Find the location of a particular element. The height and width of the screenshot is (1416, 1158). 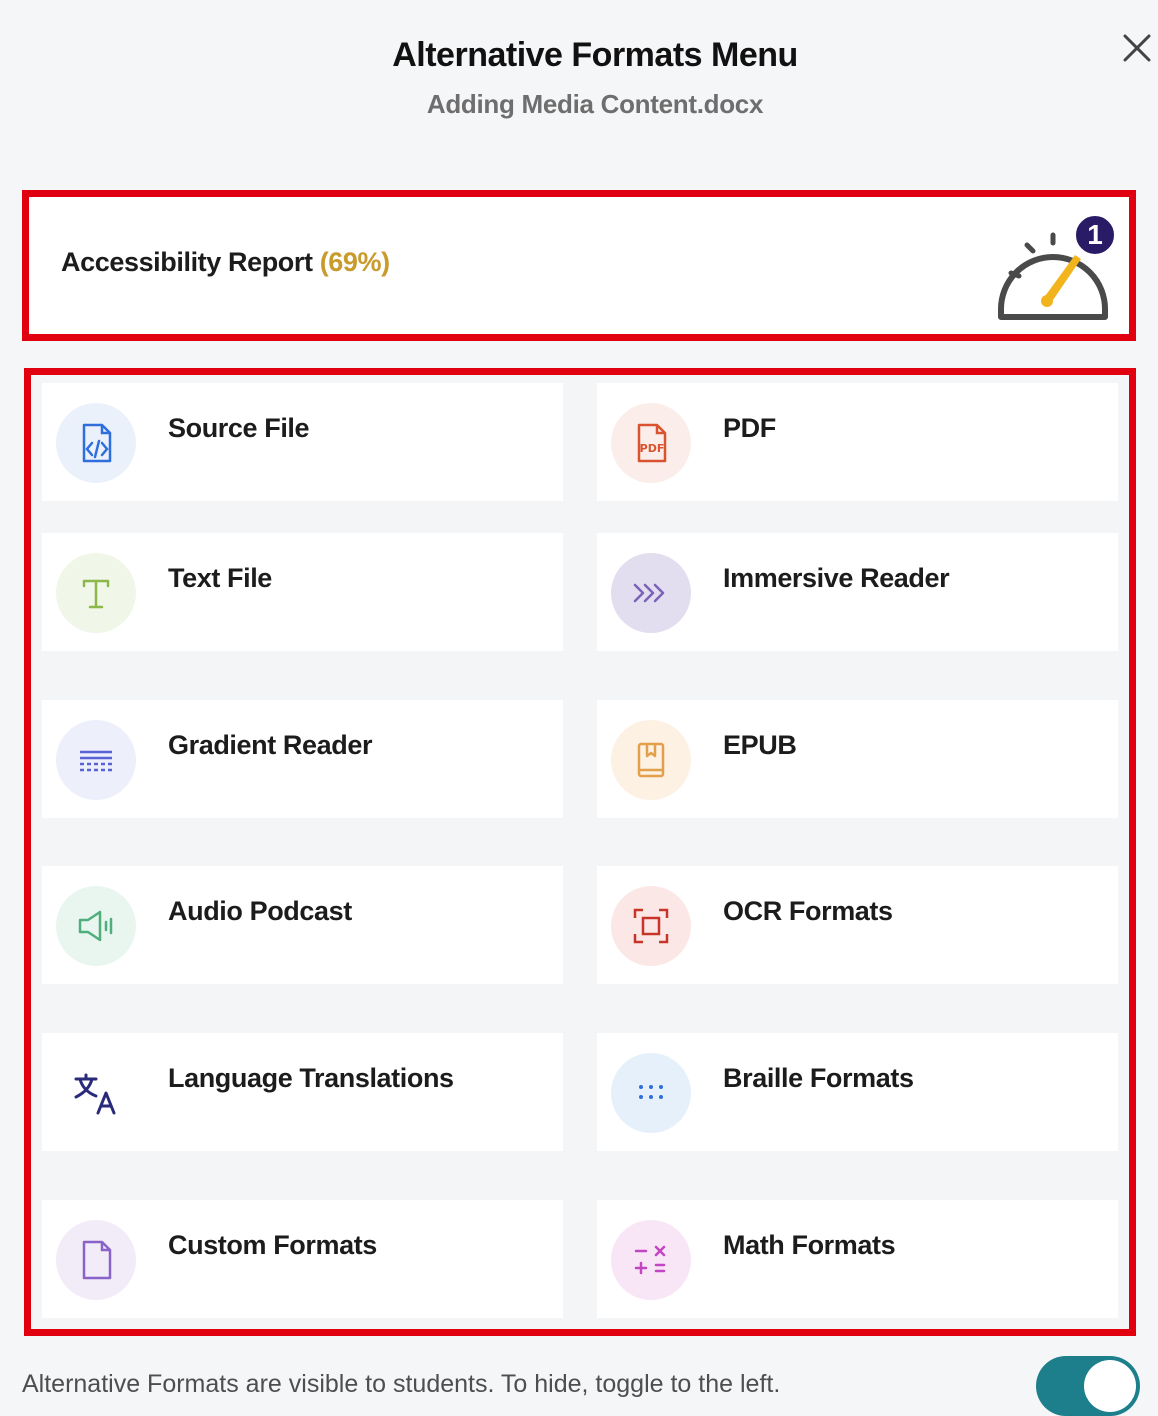

format-text-file: Text File is located at coordinates (302, 592).